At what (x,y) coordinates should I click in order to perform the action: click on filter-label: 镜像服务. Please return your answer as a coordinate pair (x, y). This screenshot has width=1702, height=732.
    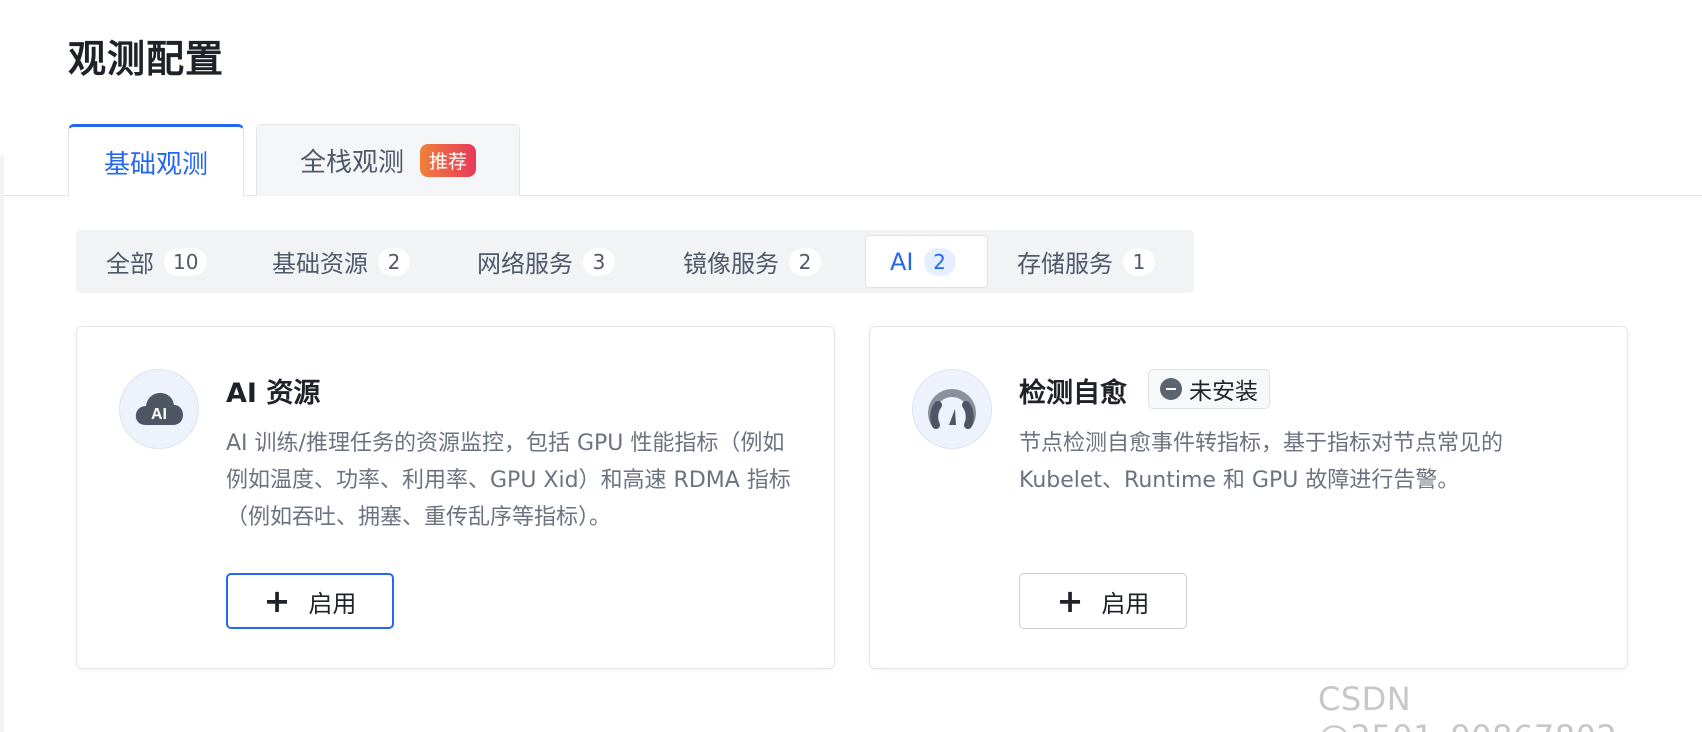
    Looking at the image, I should click on (731, 264).